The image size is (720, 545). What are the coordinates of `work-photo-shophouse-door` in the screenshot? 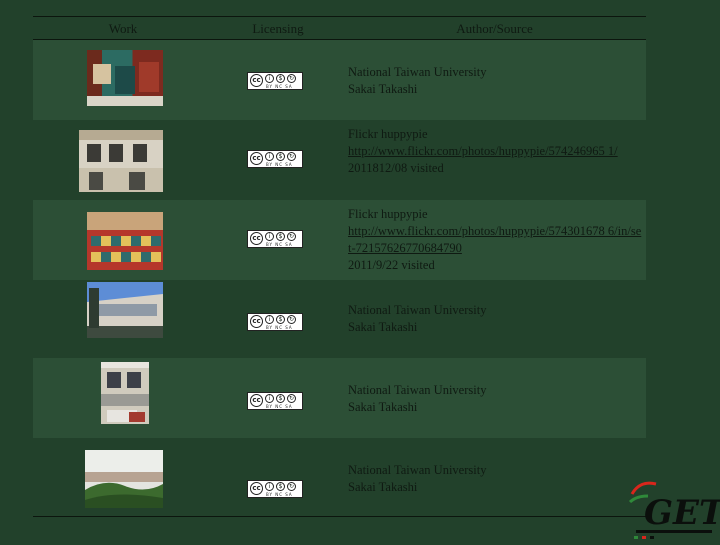 It's located at (125, 78).